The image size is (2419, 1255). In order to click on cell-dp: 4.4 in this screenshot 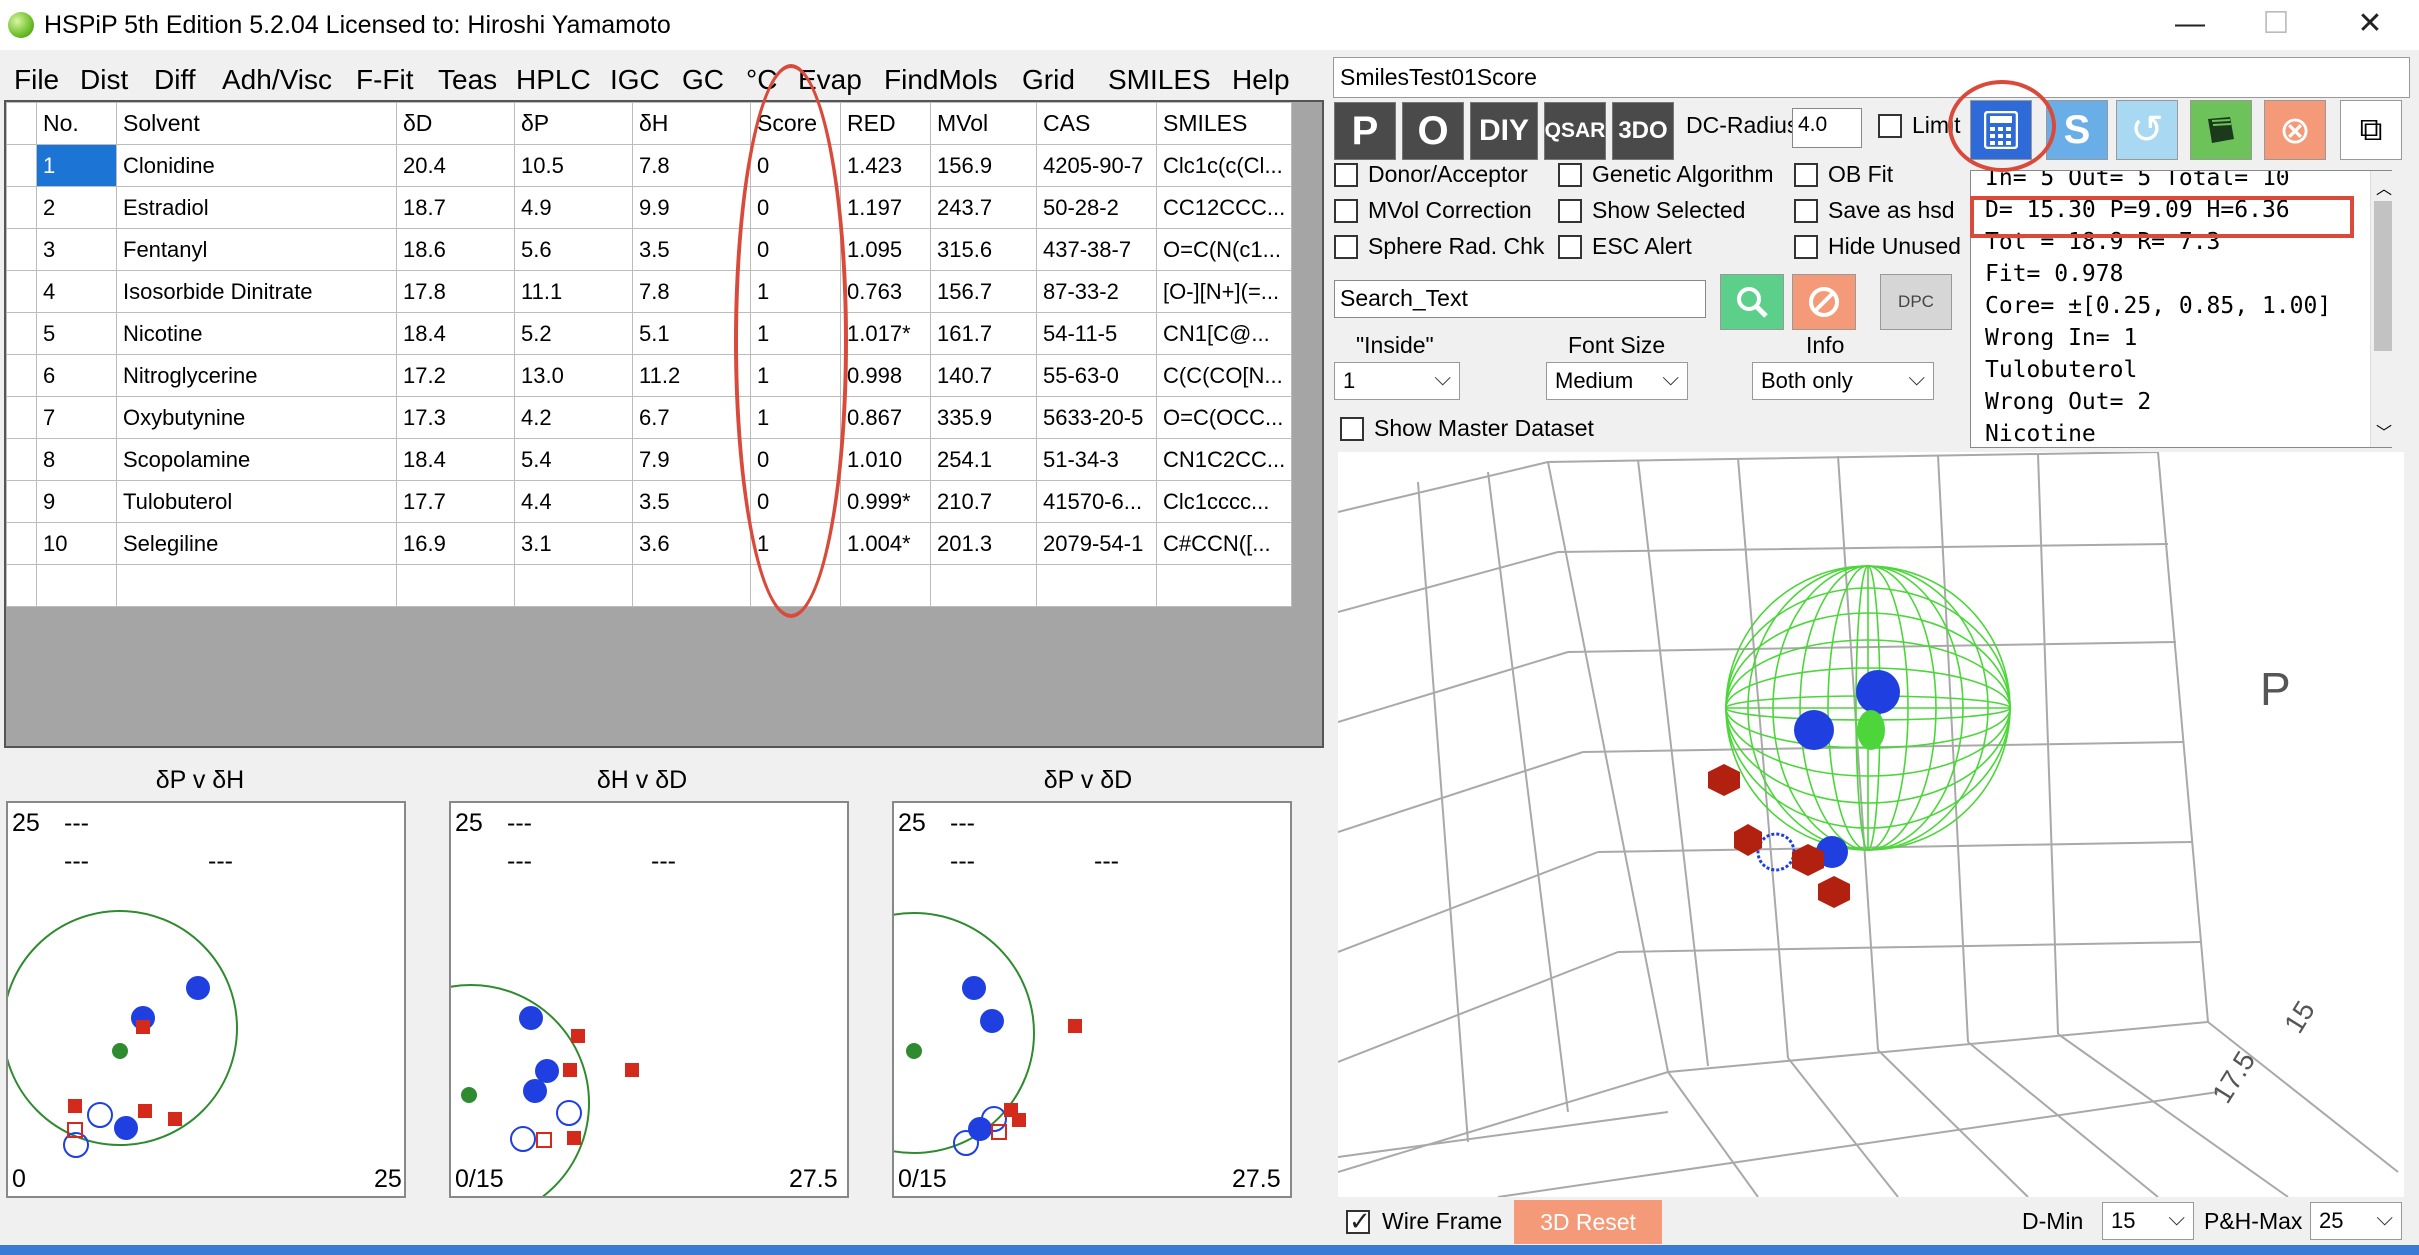, I will do `click(573, 501)`.